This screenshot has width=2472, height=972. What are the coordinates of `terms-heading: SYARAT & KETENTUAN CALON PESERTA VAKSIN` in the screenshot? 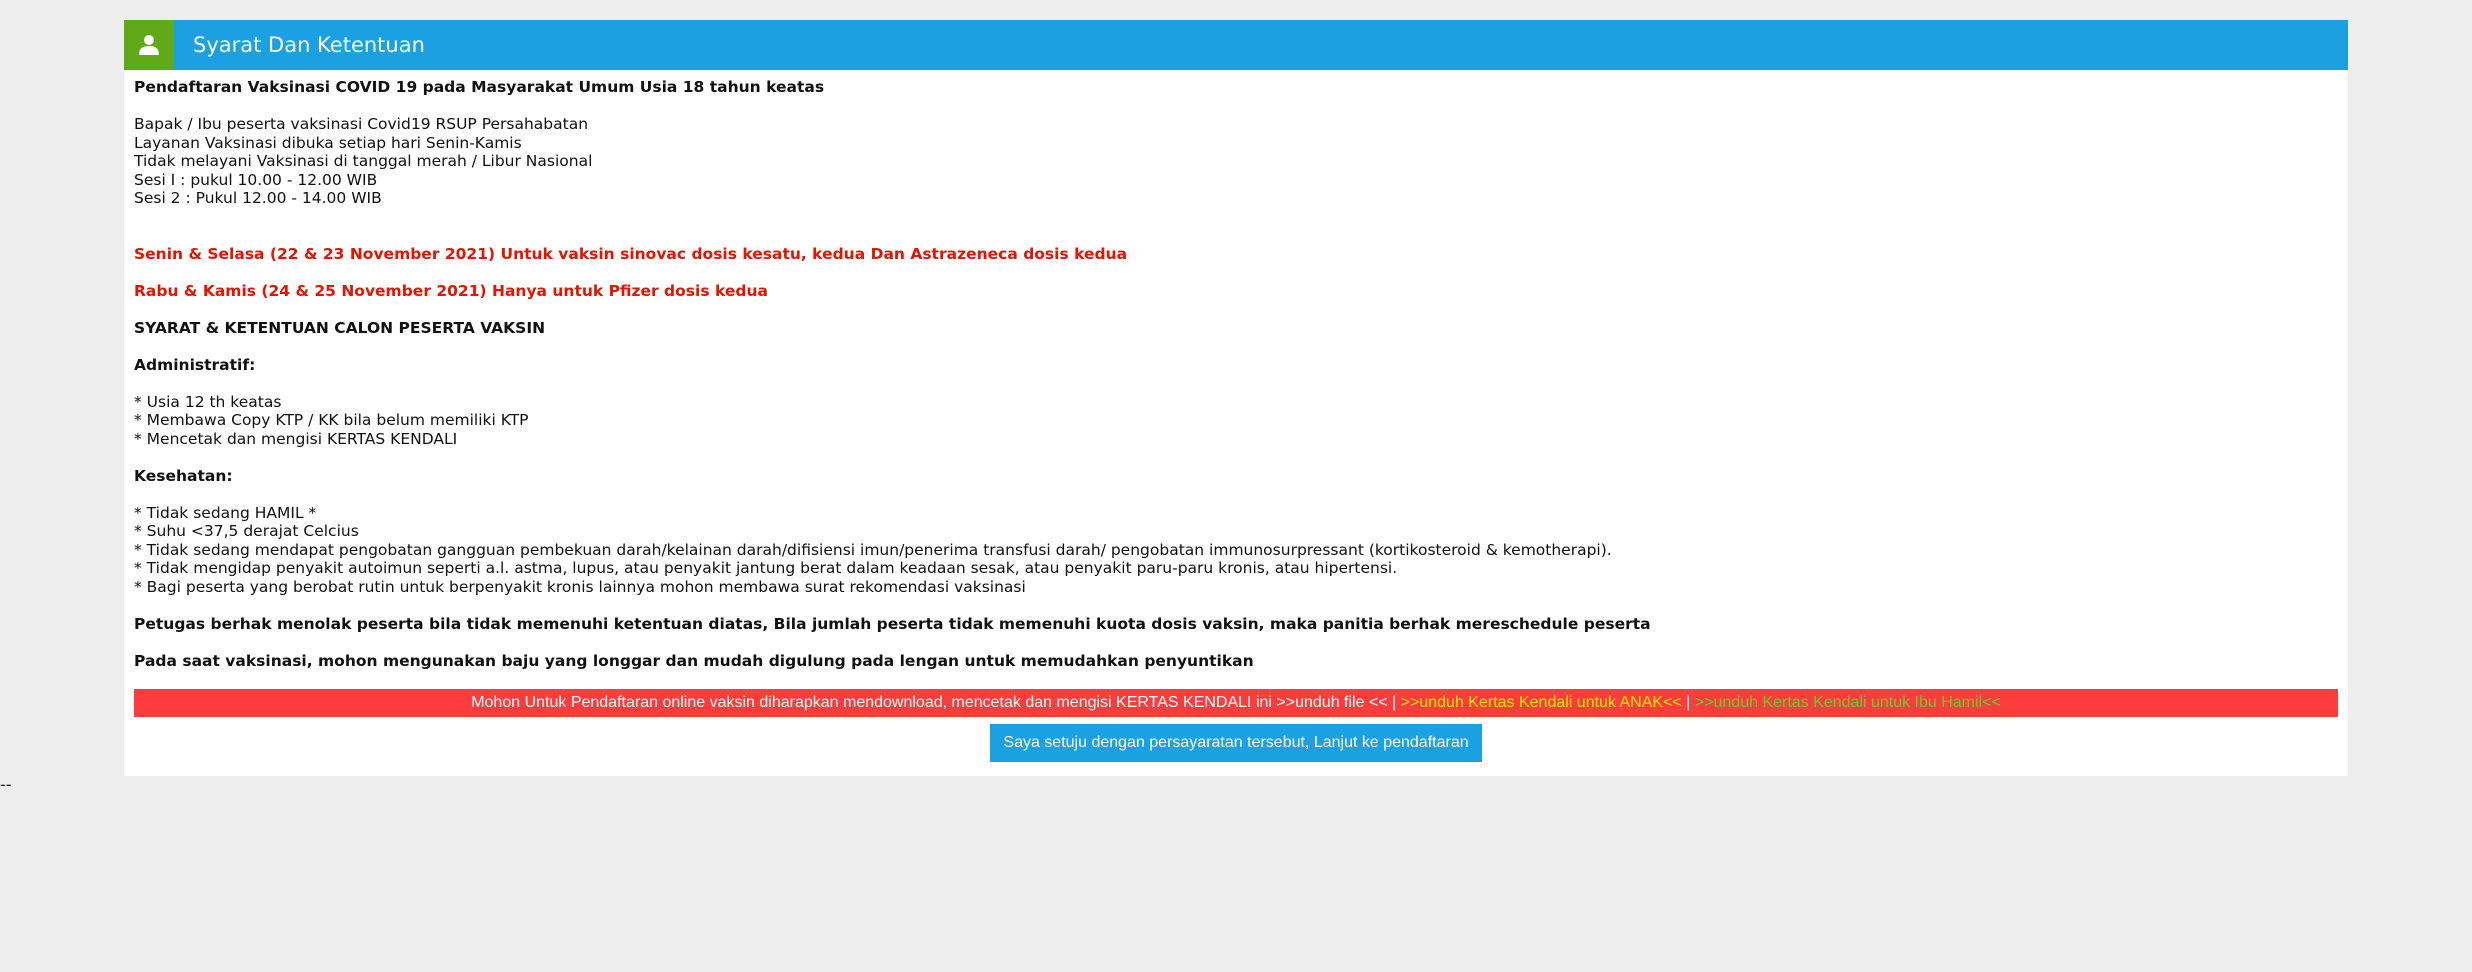 It's located at (340, 327).